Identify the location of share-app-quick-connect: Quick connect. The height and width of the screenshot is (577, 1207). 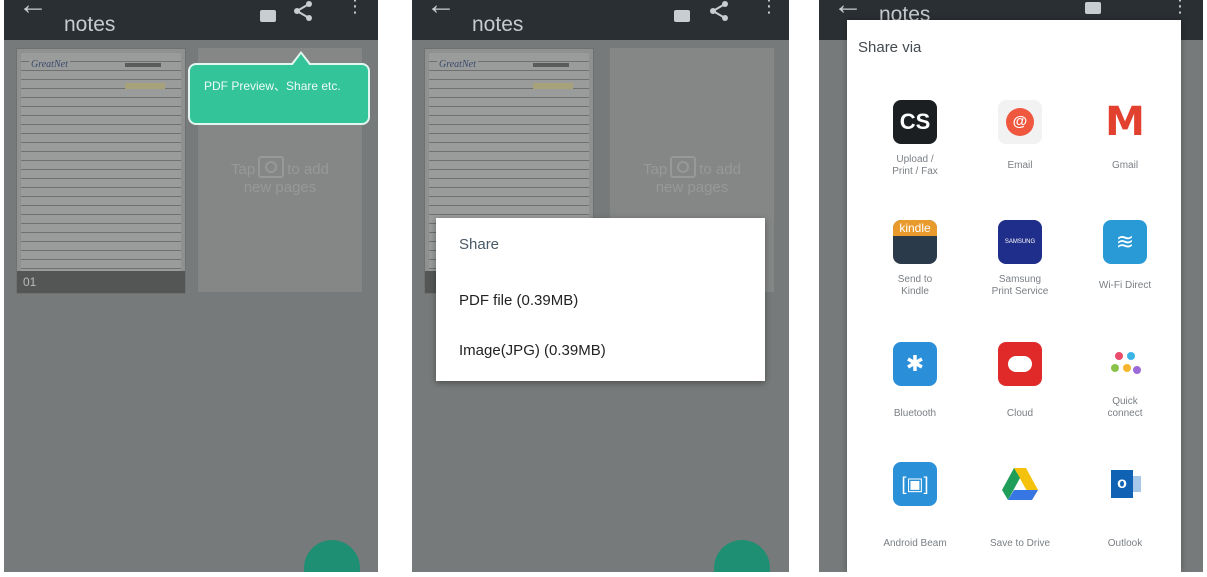
(1125, 381).